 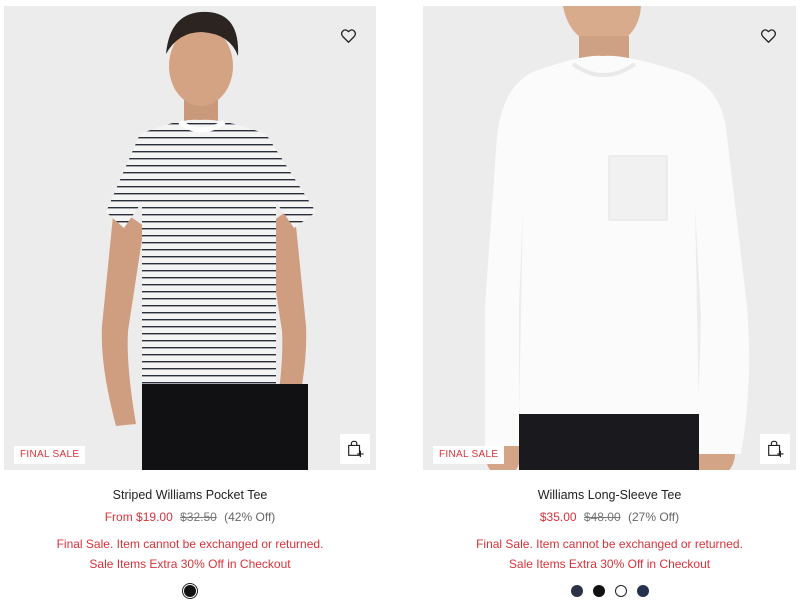 What do you see at coordinates (602, 517) in the screenshot?
I see `original-price: $48.00` at bounding box center [602, 517].